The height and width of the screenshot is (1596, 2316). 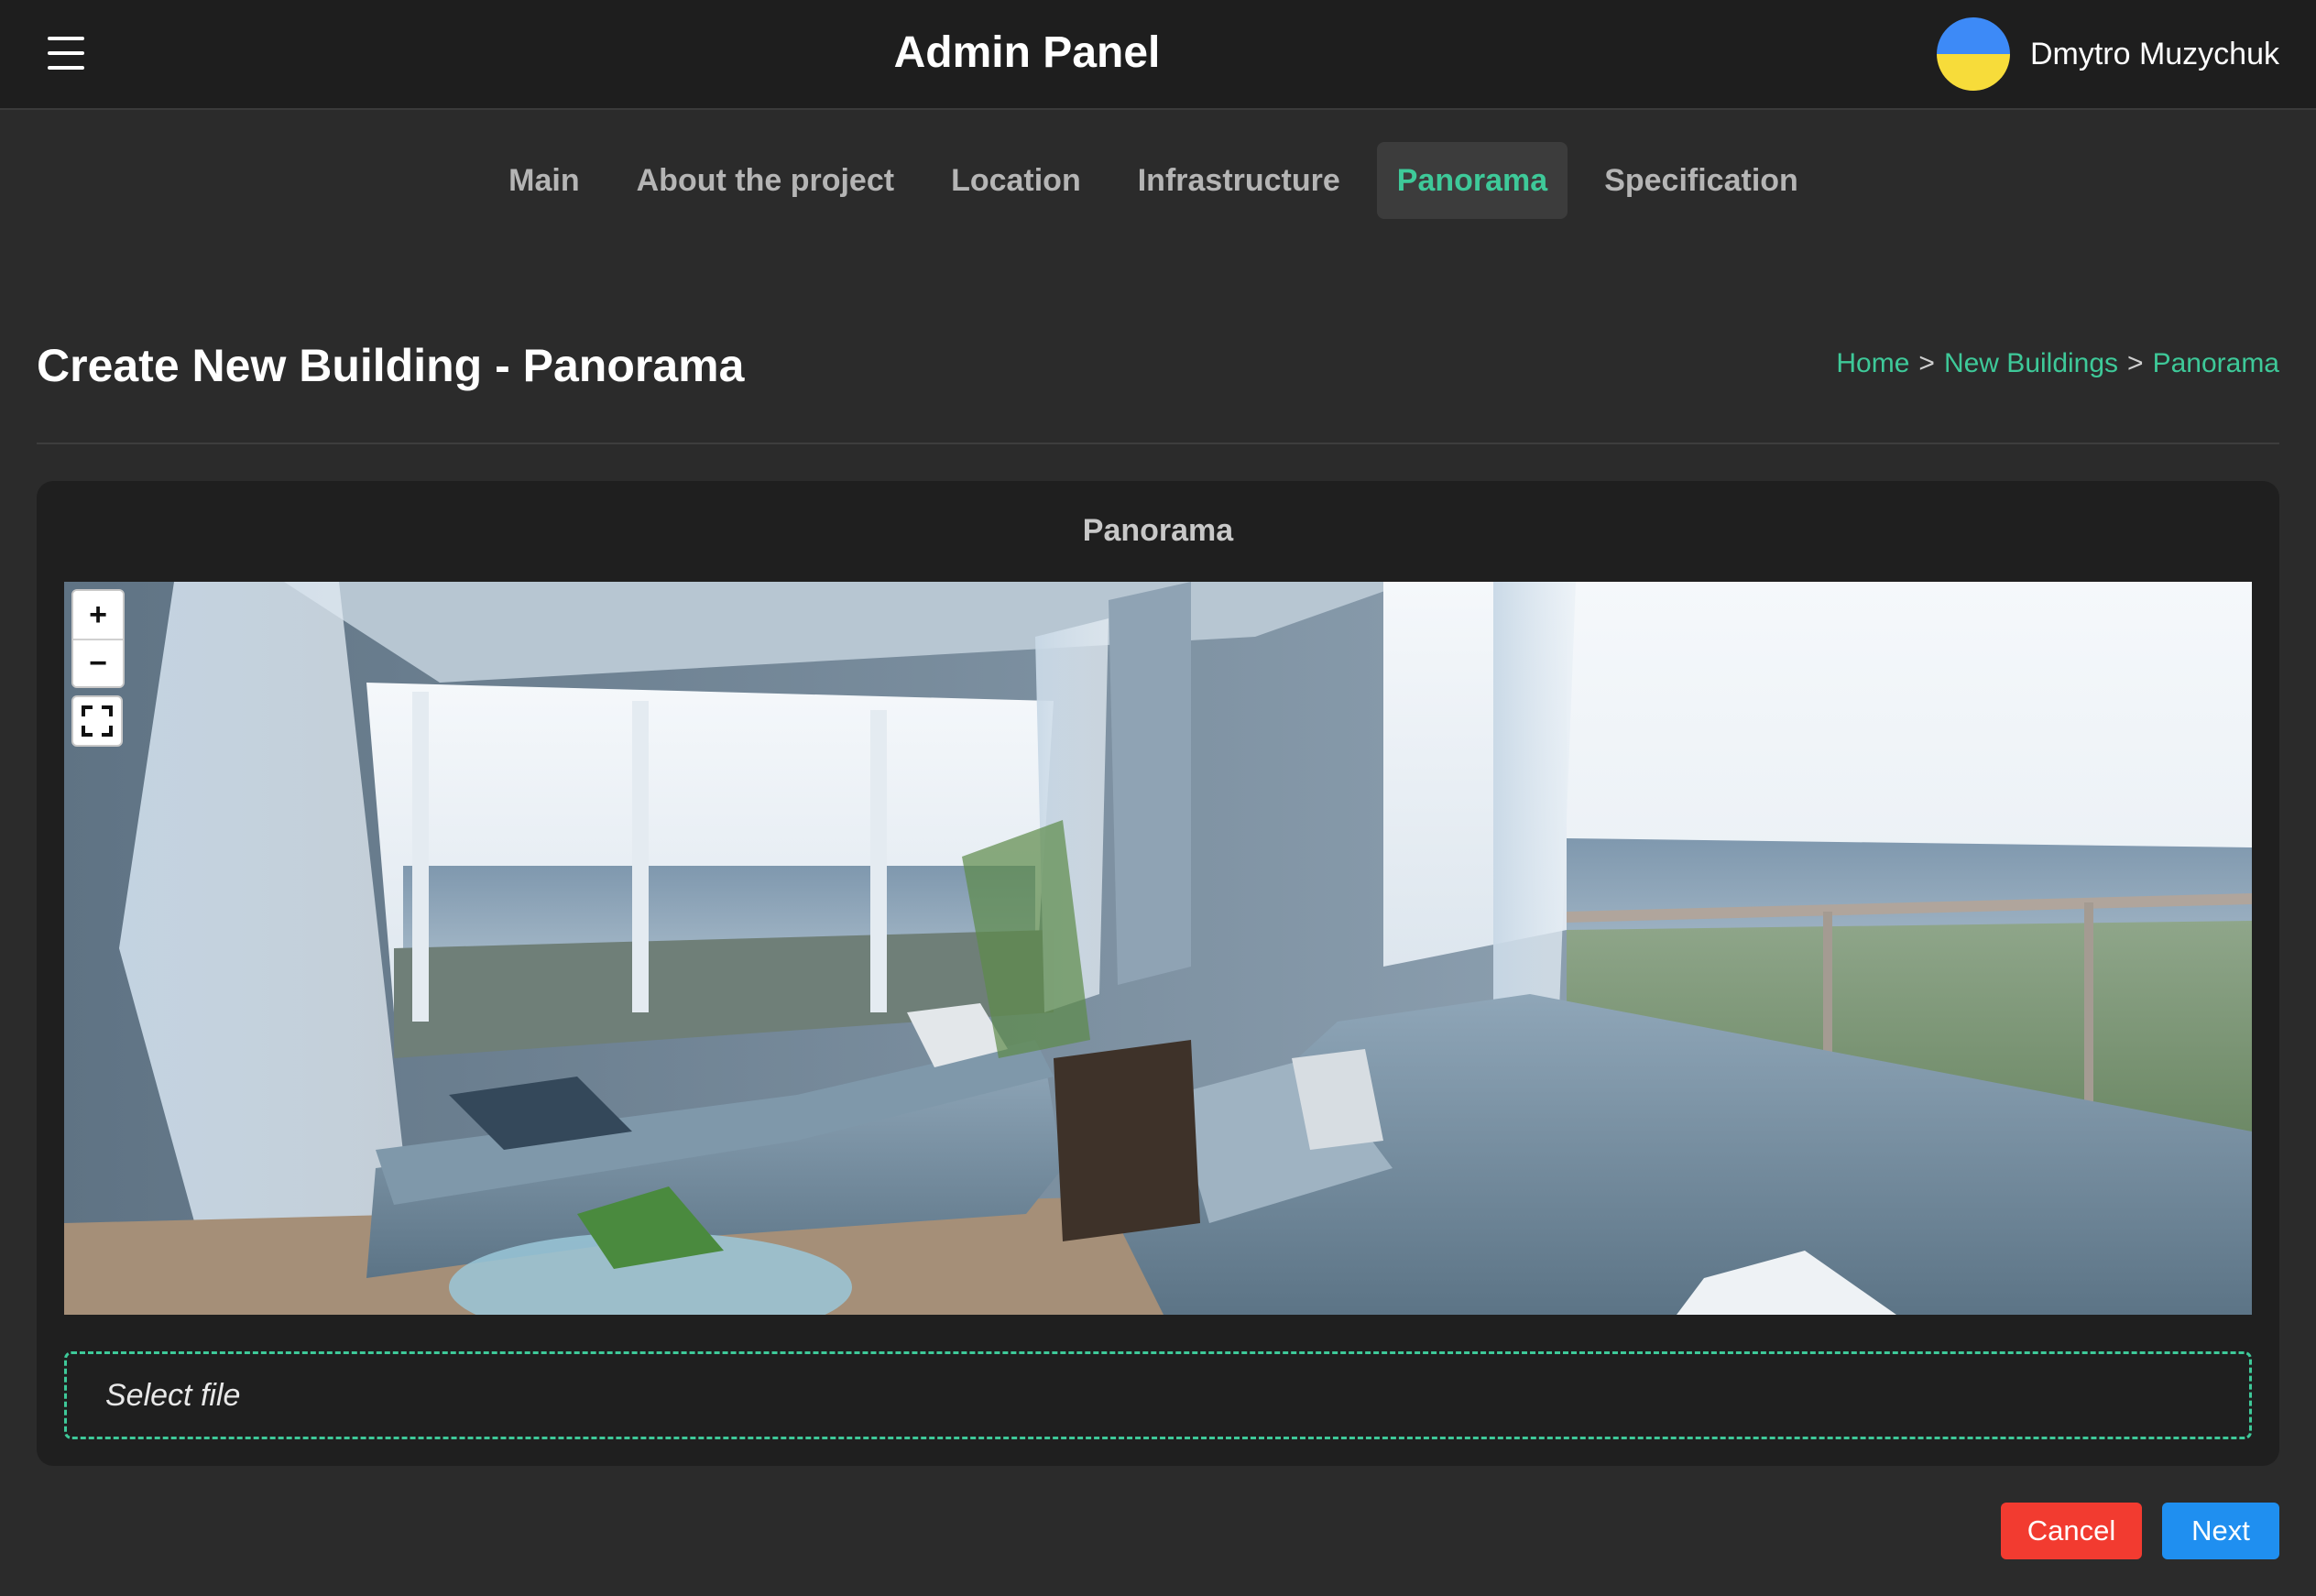 I want to click on viewer-controls: + −, so click(x=98, y=668).